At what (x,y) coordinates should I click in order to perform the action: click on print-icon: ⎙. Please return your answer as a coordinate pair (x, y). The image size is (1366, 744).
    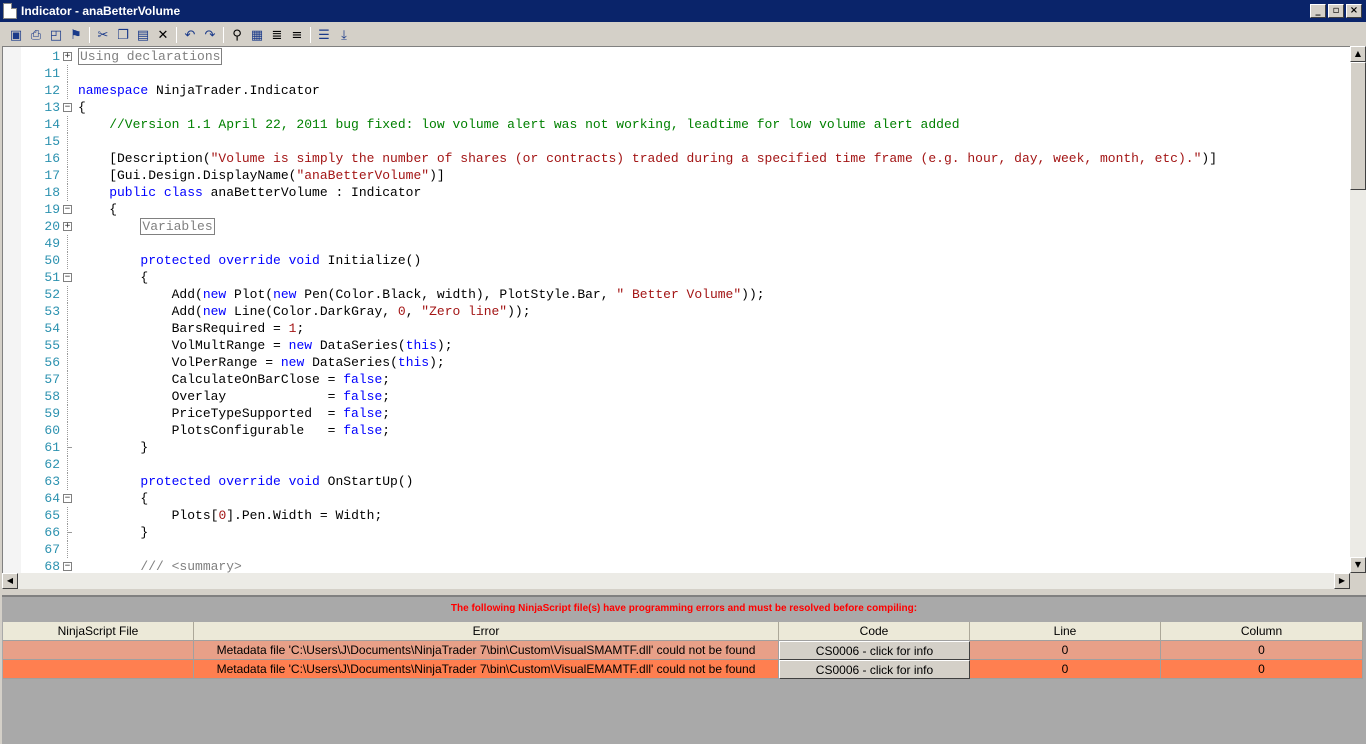
    Looking at the image, I should click on (36, 35).